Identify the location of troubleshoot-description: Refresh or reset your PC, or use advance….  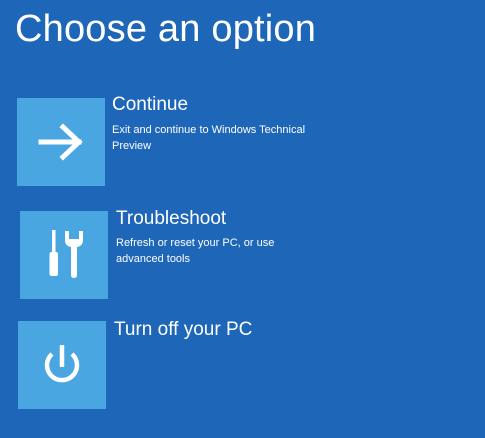
(195, 251).